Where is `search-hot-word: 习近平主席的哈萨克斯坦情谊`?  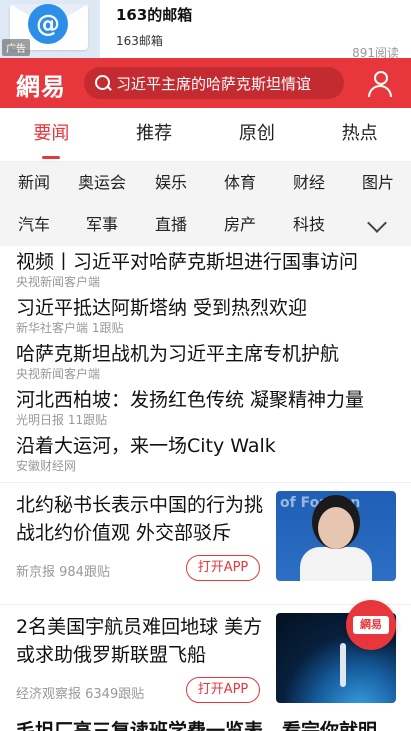 search-hot-word: 习近平主席的哈萨克斯坦情谊 is located at coordinates (214, 83).